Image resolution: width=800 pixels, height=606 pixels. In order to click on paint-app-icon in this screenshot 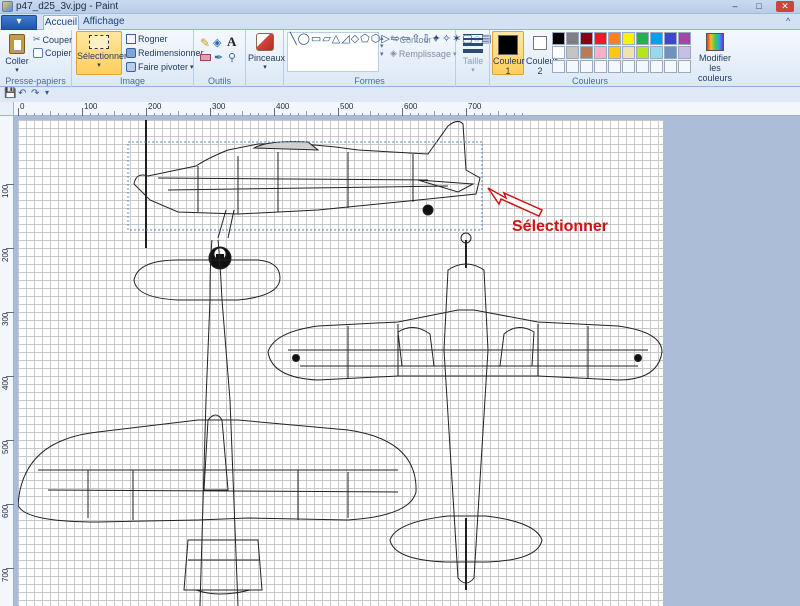, I will do `click(7, 6)`.